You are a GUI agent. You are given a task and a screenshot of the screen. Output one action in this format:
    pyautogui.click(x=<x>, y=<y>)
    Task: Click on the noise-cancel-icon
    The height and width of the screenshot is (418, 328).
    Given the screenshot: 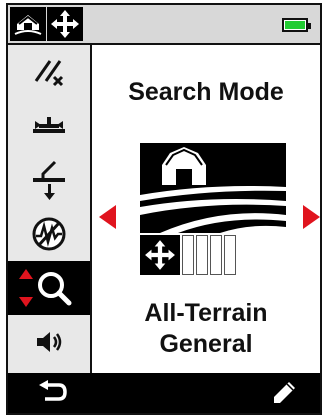 What is the action you would take?
    pyautogui.click(x=49, y=234)
    